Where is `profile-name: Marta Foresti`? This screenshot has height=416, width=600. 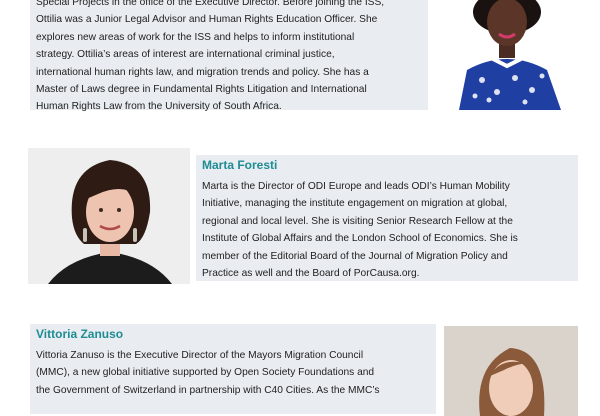 profile-name: Marta Foresti is located at coordinates (240, 165).